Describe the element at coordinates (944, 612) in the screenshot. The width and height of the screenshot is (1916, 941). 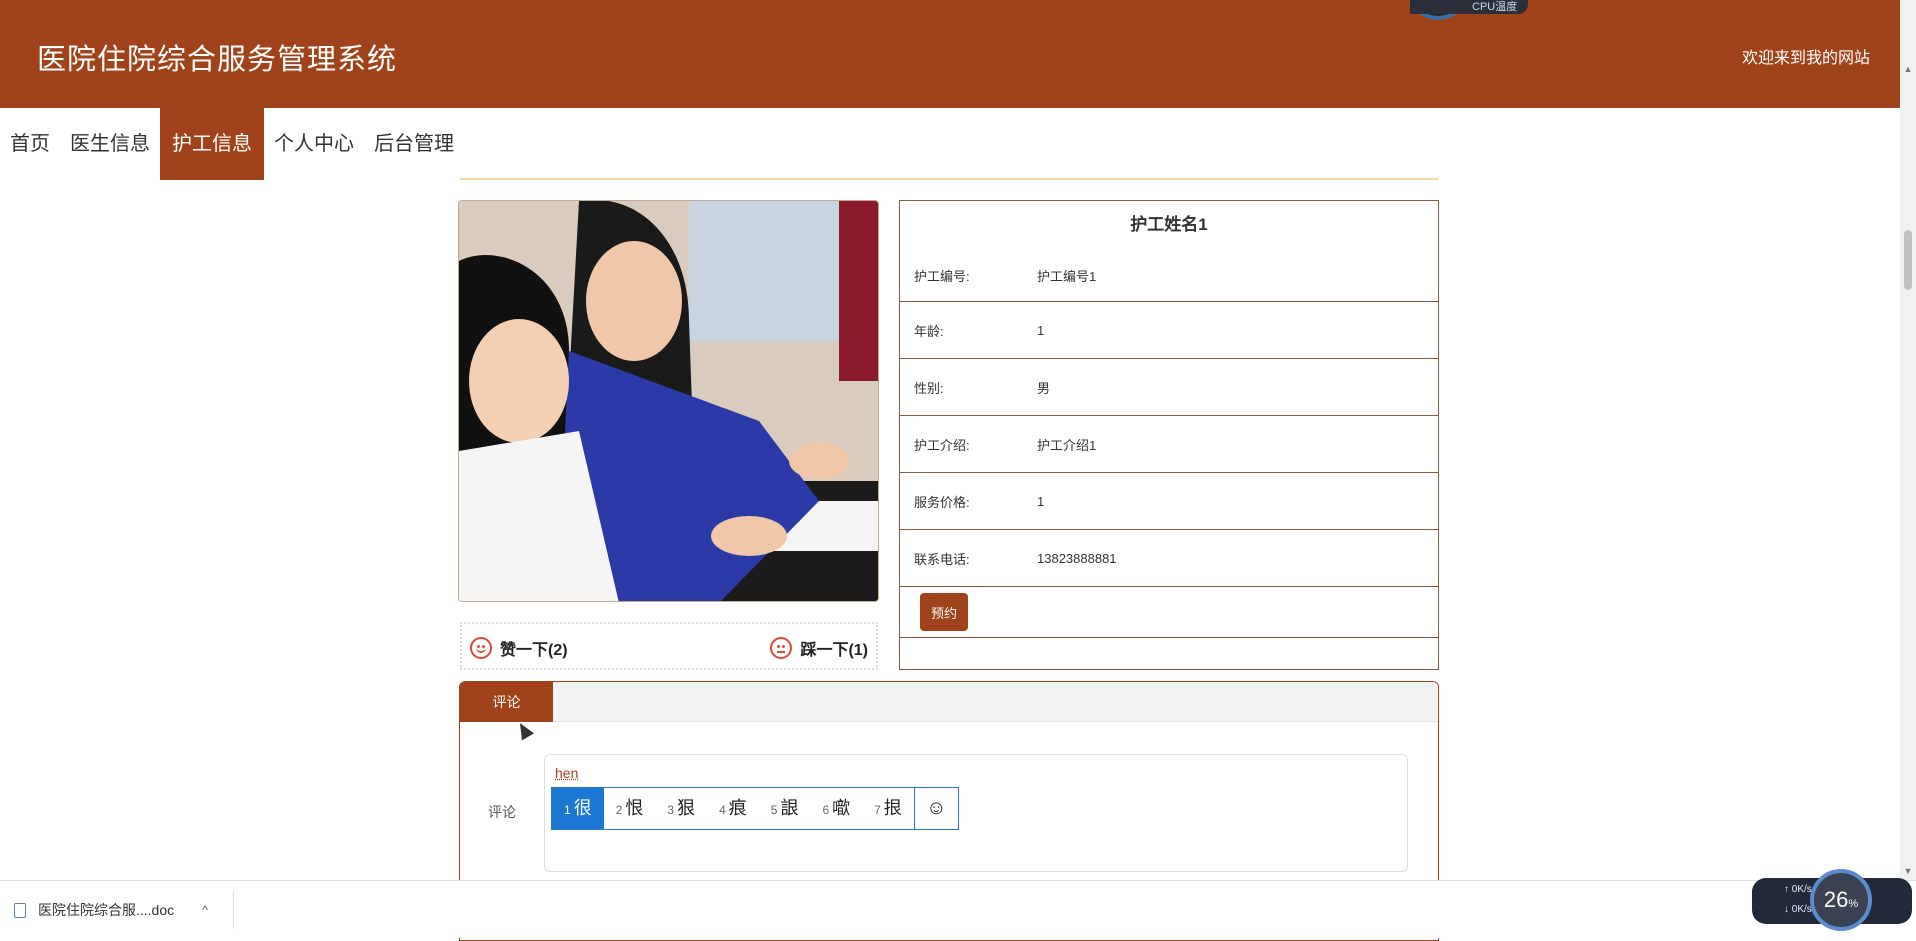
I see `book-button: 预约` at that location.